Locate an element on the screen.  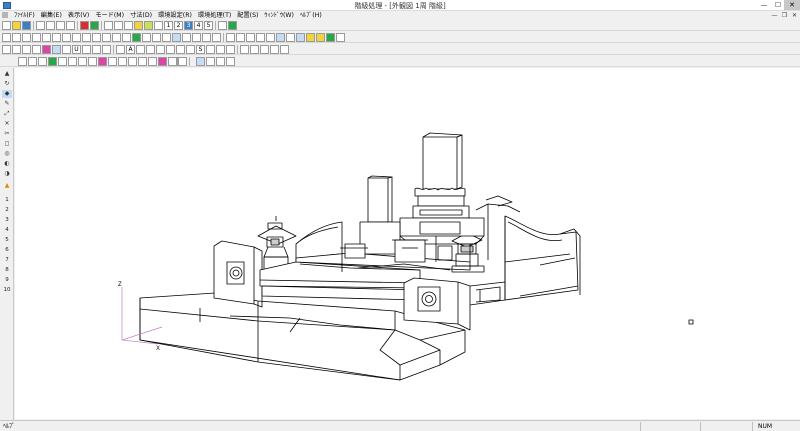
snap-icon is located at coordinates (128, 25).